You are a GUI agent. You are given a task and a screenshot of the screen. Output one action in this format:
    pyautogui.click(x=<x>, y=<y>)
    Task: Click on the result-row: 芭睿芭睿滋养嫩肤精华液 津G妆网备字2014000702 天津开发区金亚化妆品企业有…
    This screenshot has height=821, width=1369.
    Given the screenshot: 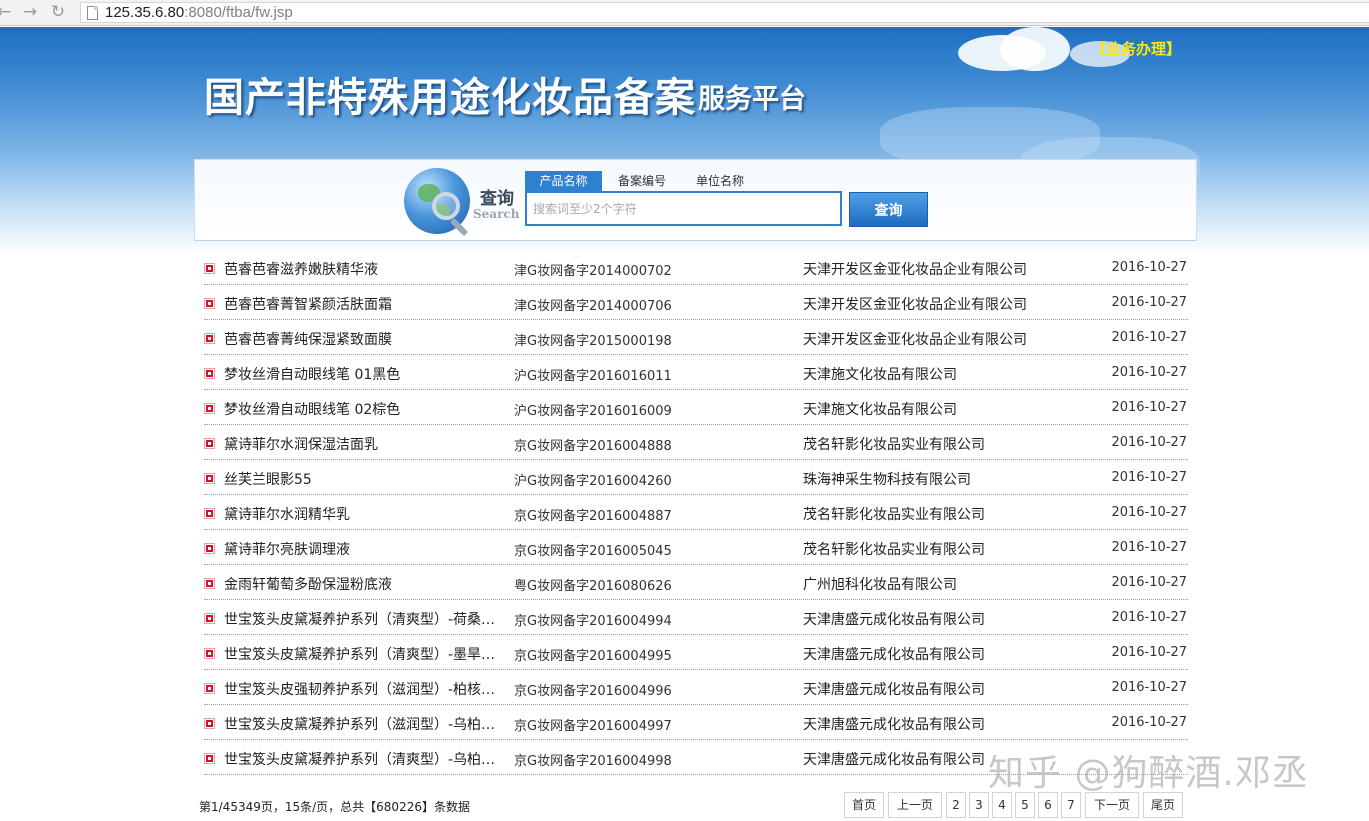 What is the action you would take?
    pyautogui.click(x=696, y=267)
    